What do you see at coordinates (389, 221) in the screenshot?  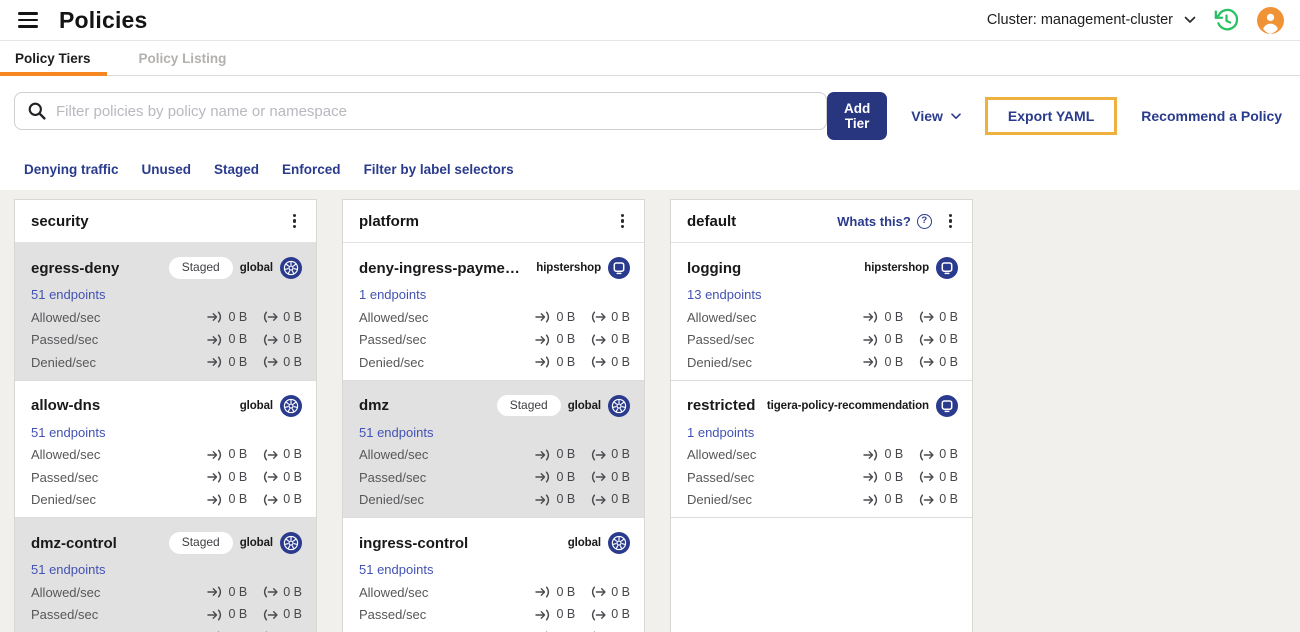 I see `tier-name: platform` at bounding box center [389, 221].